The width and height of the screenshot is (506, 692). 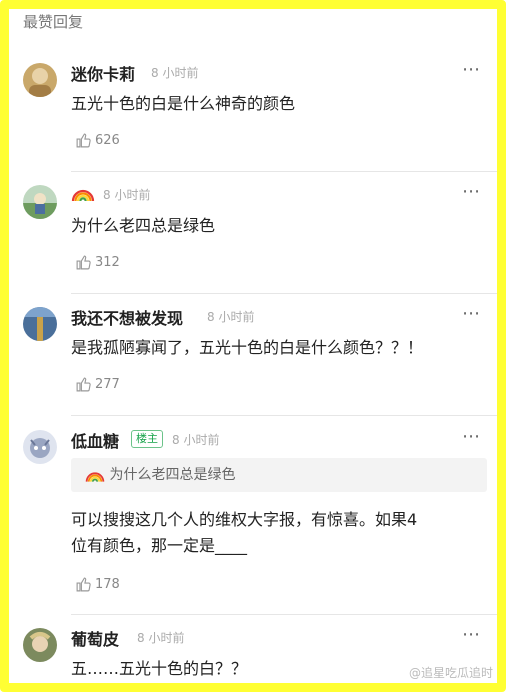 I want to click on comment-author: 我还不想被发现, so click(x=127, y=317).